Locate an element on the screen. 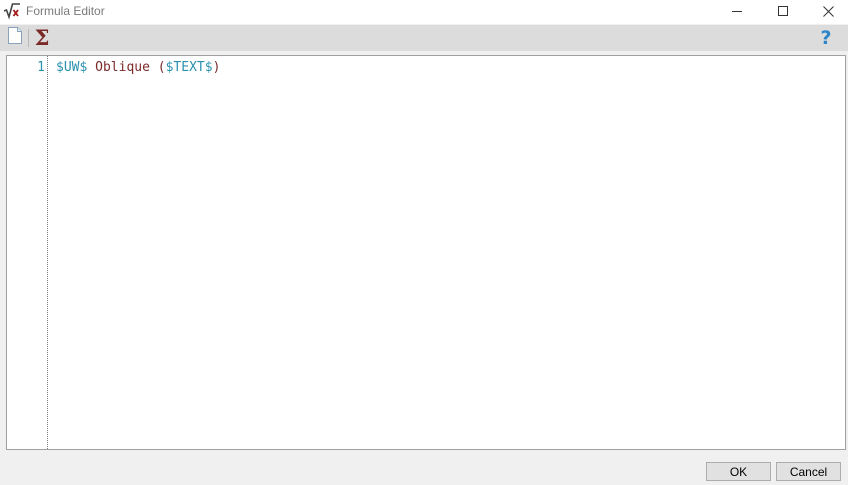  minimize-button is located at coordinates (737, 11).